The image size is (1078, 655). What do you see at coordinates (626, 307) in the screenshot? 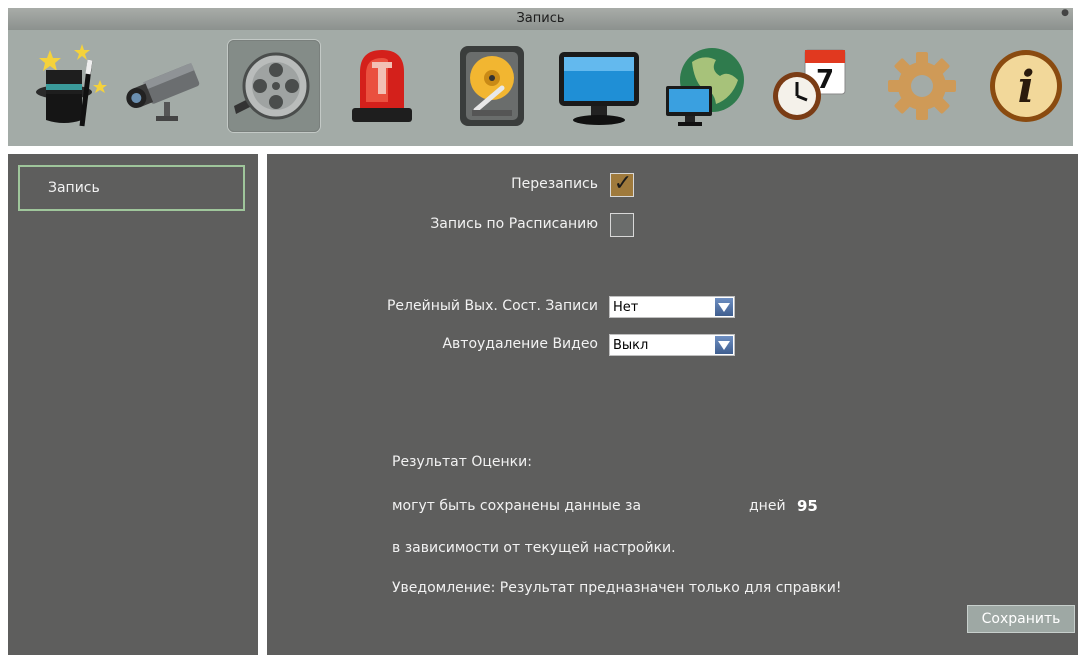
I see `relay-out-value: Нет` at bounding box center [626, 307].